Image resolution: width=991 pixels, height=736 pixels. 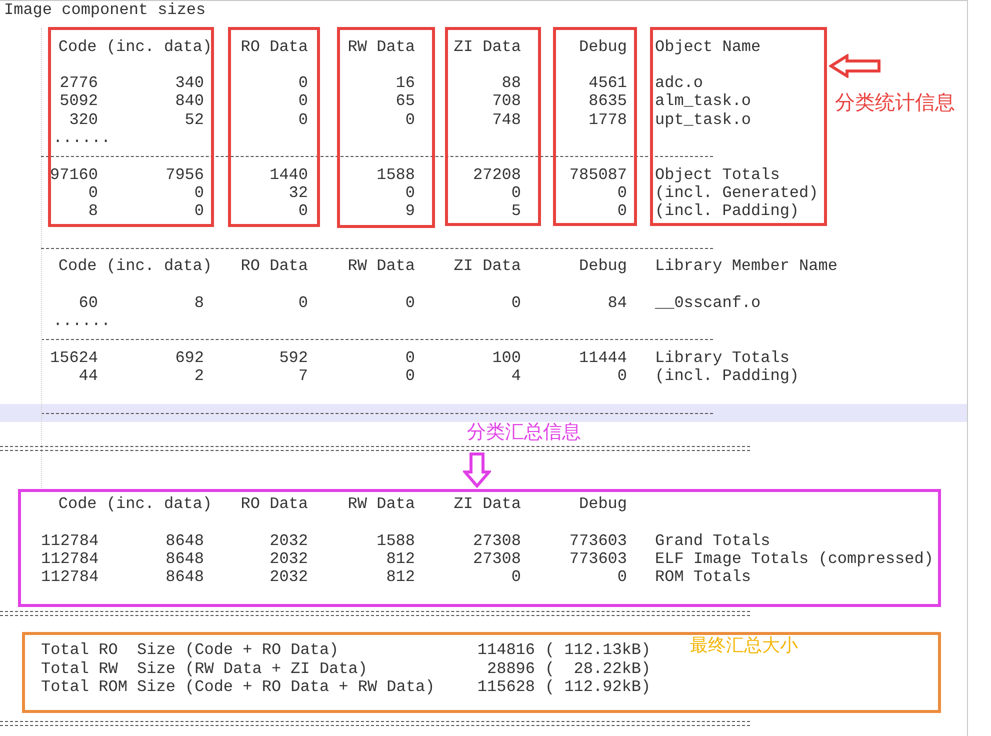 What do you see at coordinates (515, 211) in the screenshot?
I see `table-cell-text: 5` at bounding box center [515, 211].